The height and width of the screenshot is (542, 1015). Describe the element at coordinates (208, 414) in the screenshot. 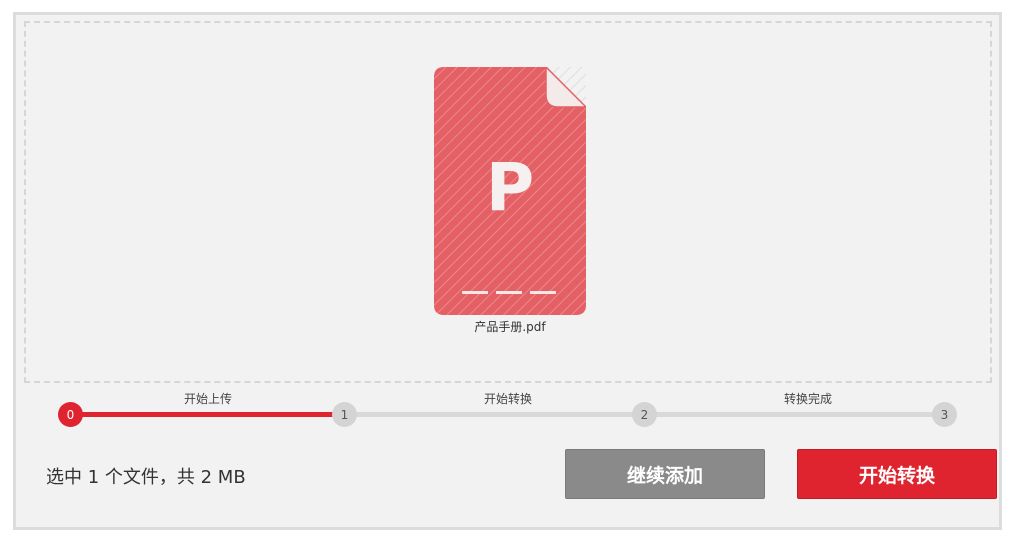

I see `progress-track-filled` at that location.